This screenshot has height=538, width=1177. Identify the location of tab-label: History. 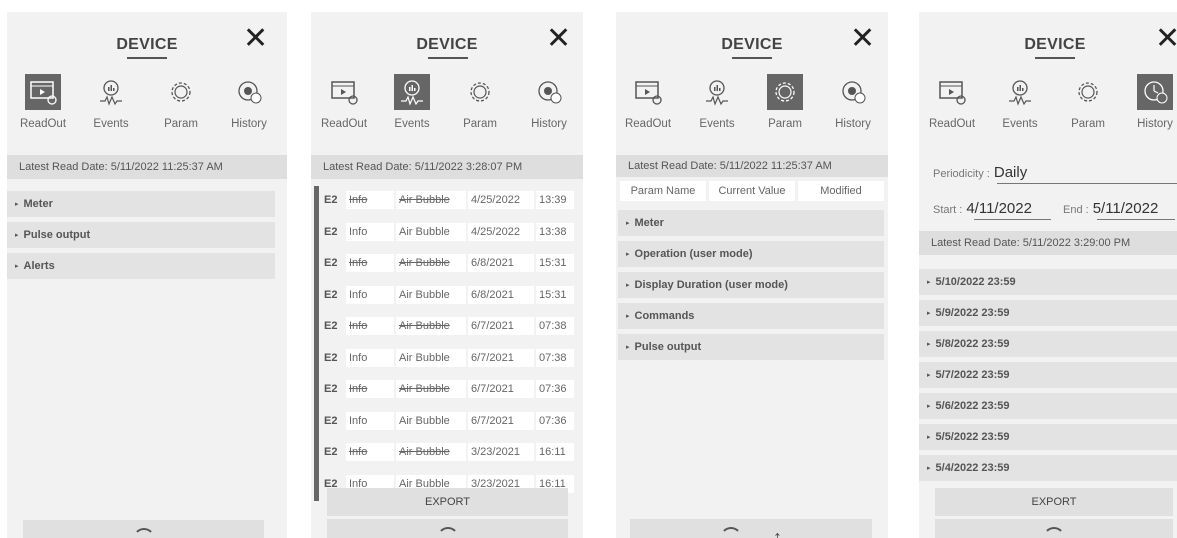
(549, 124).